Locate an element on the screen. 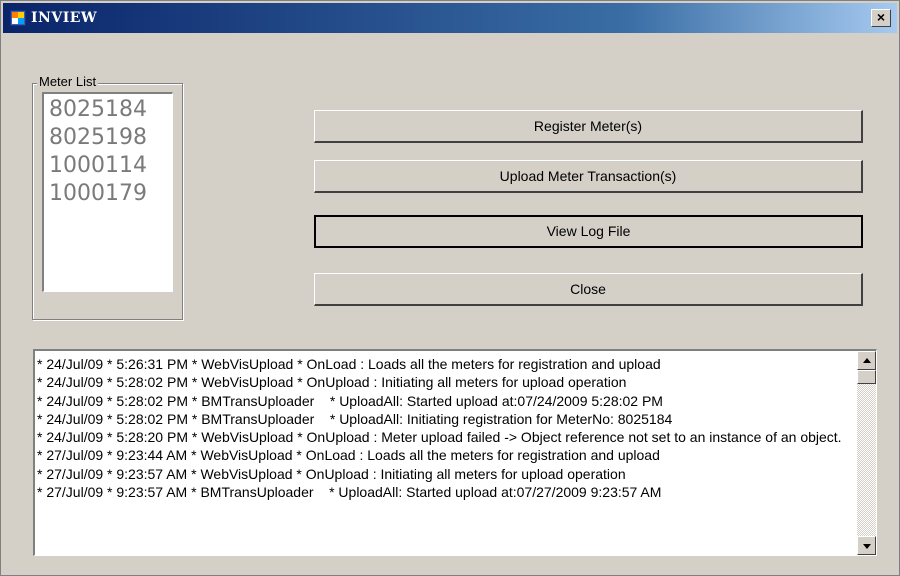 This screenshot has width=900, height=576. scroll-down-button is located at coordinates (866, 545).